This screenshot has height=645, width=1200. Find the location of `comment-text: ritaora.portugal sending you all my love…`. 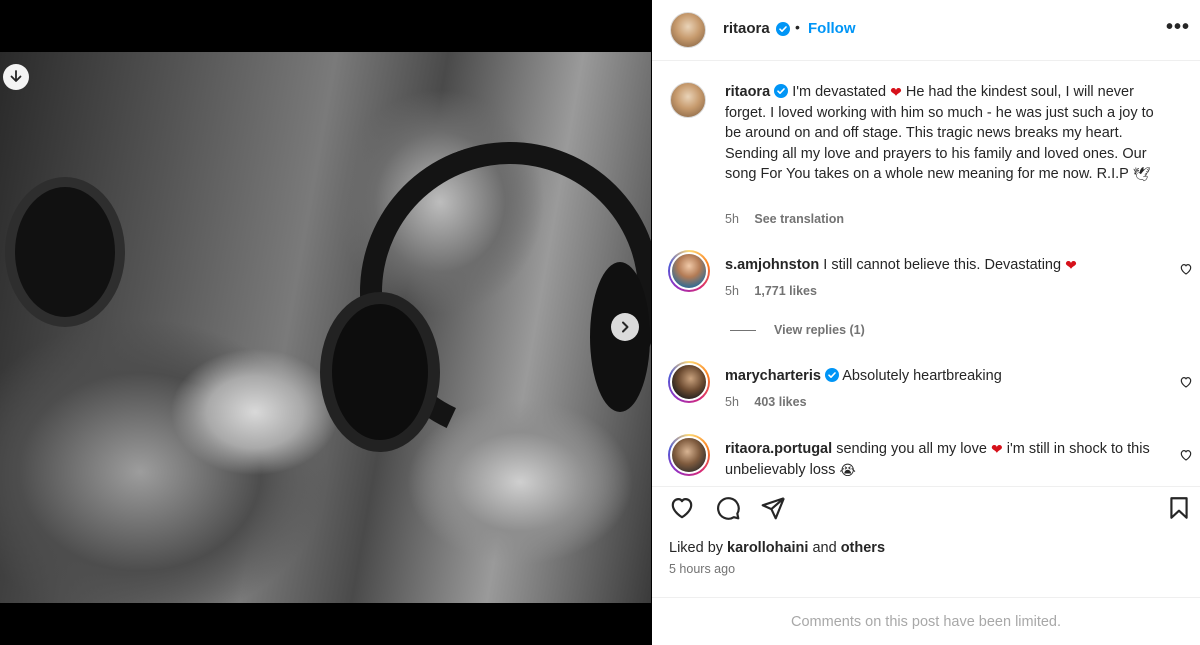

comment-text: ritaora.portugal sending you all my love… is located at coordinates (948, 459).